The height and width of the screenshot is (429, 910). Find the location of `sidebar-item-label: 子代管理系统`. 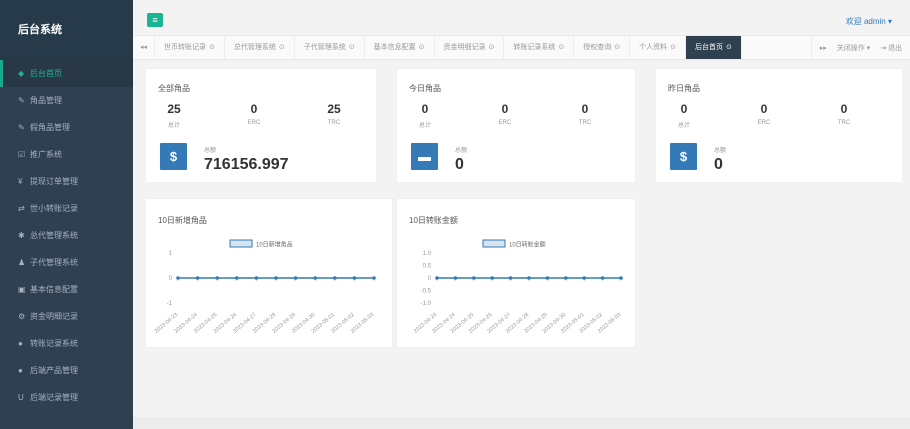

sidebar-item-label: 子代管理系统 is located at coordinates (54, 262).